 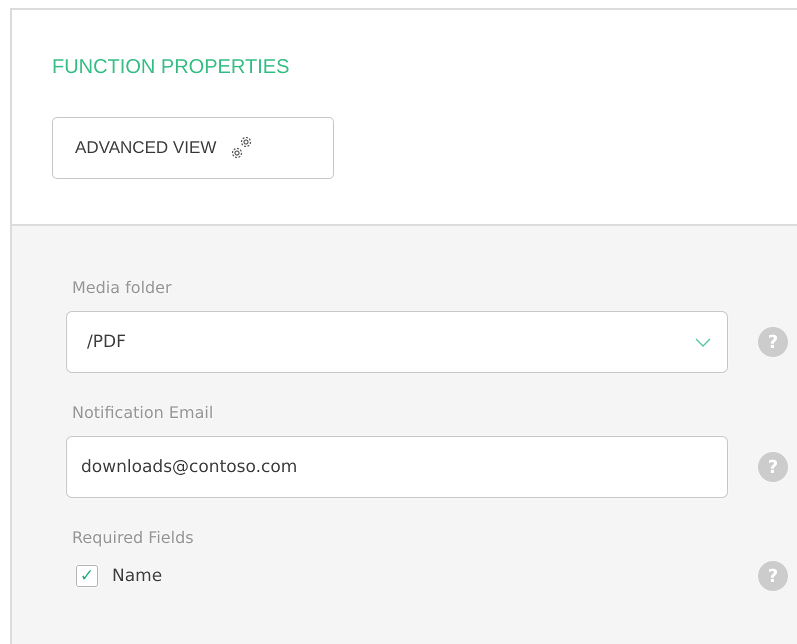 I want to click on field-label: Media folder, so click(x=122, y=287).